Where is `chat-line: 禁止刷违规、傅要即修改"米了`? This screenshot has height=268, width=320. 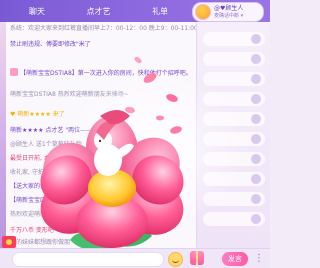 chat-line: 禁止刷违规、傅要即修改"米了 is located at coordinates (50, 45).